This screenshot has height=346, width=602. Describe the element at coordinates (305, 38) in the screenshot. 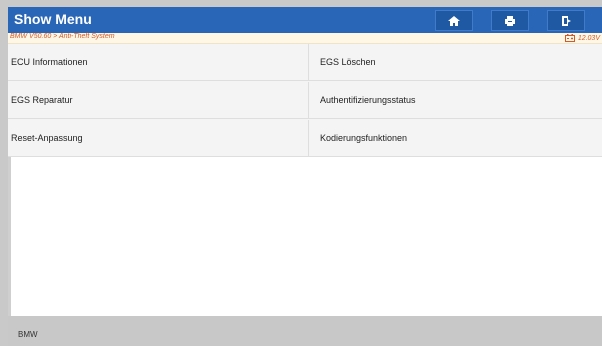

I see `breadcrumb-bar: BMW V50.60 > Anti-Theft System 12.03V` at that location.